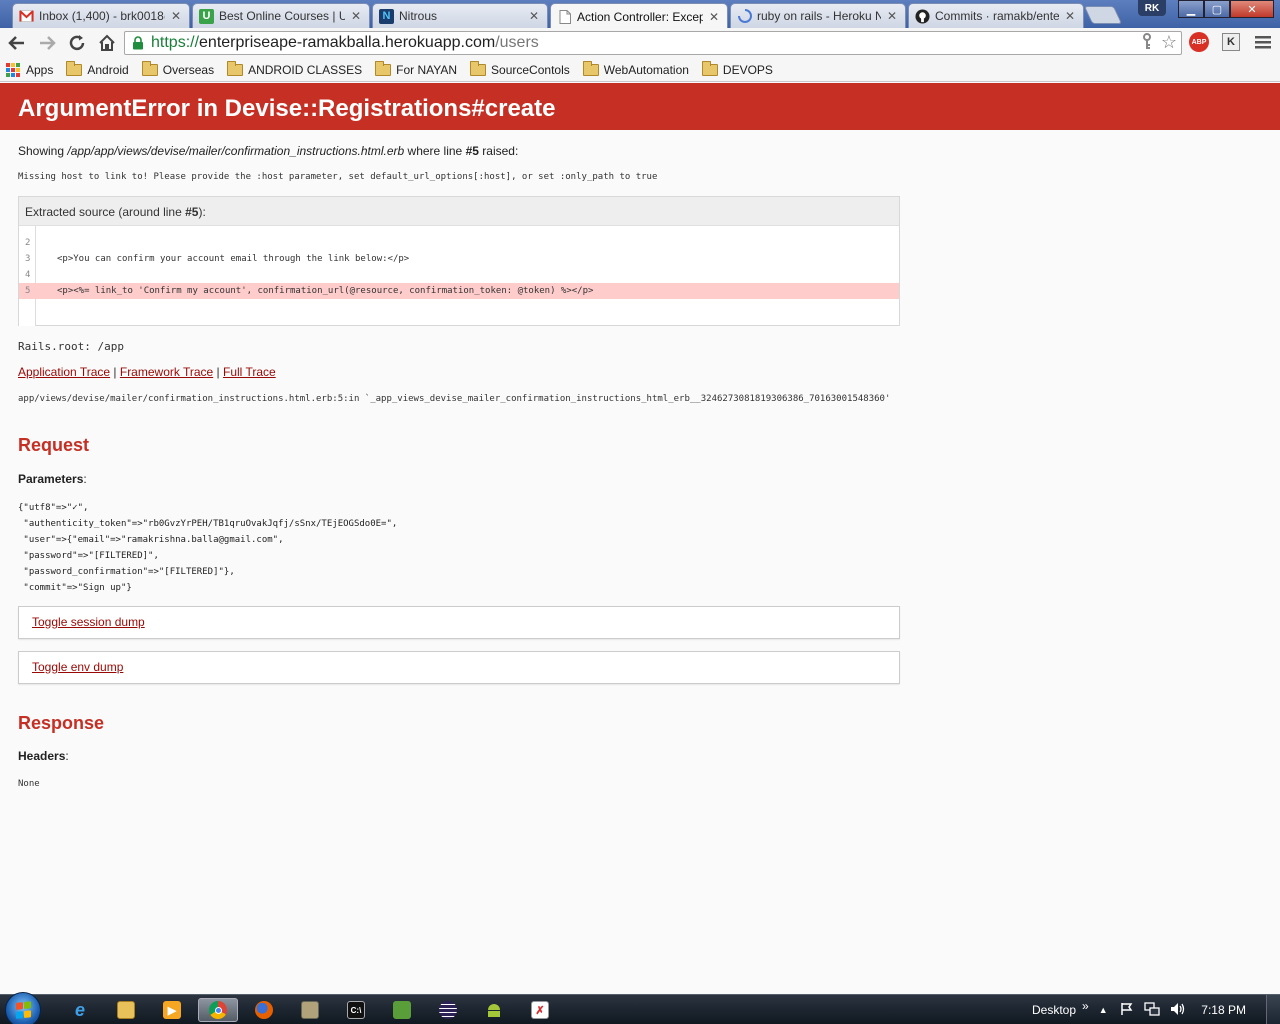  What do you see at coordinates (264, 1010) in the screenshot?
I see `taskbar-firefox` at bounding box center [264, 1010].